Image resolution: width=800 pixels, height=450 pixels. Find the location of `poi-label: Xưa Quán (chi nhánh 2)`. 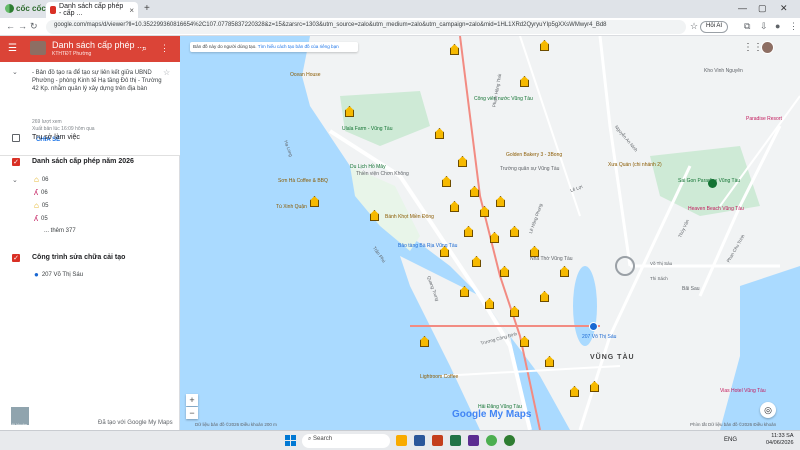

poi-label: Xưa Quán (chi nhánh 2) is located at coordinates (635, 165).